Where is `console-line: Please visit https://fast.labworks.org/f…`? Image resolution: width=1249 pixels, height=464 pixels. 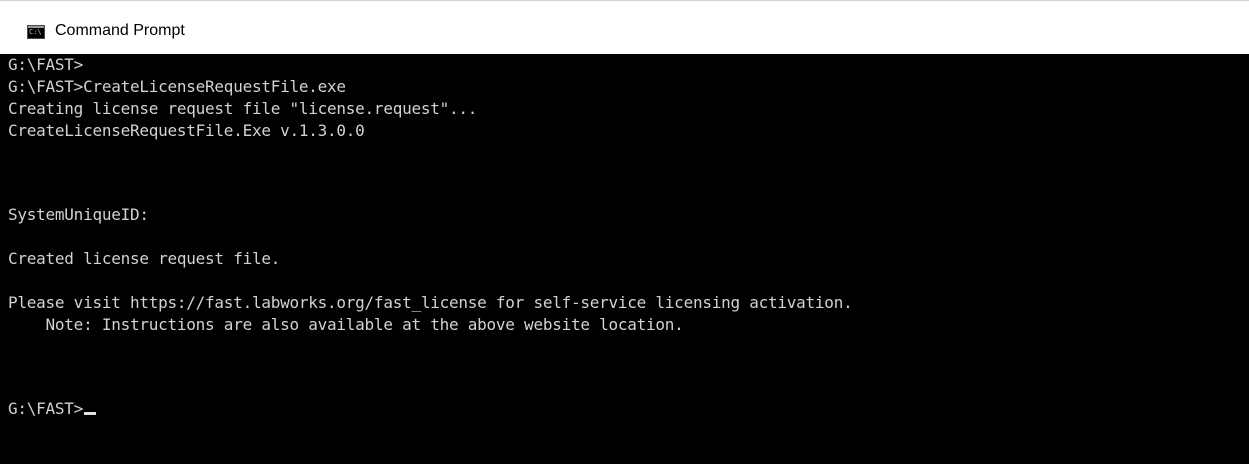
console-line: Please visit https://fast.labworks.org/f… is located at coordinates (430, 302).